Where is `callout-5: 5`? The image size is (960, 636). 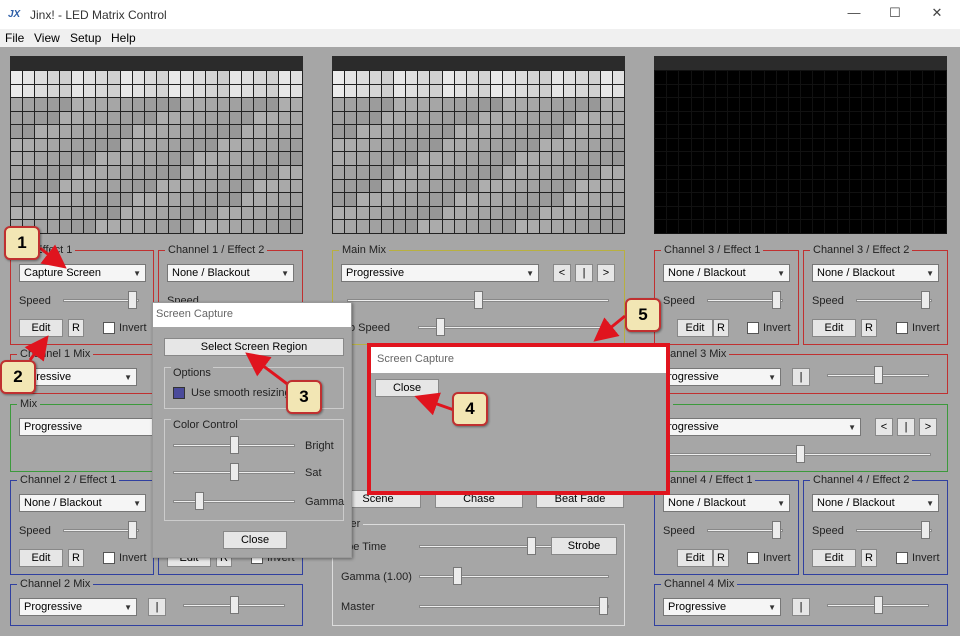 callout-5: 5 is located at coordinates (643, 315).